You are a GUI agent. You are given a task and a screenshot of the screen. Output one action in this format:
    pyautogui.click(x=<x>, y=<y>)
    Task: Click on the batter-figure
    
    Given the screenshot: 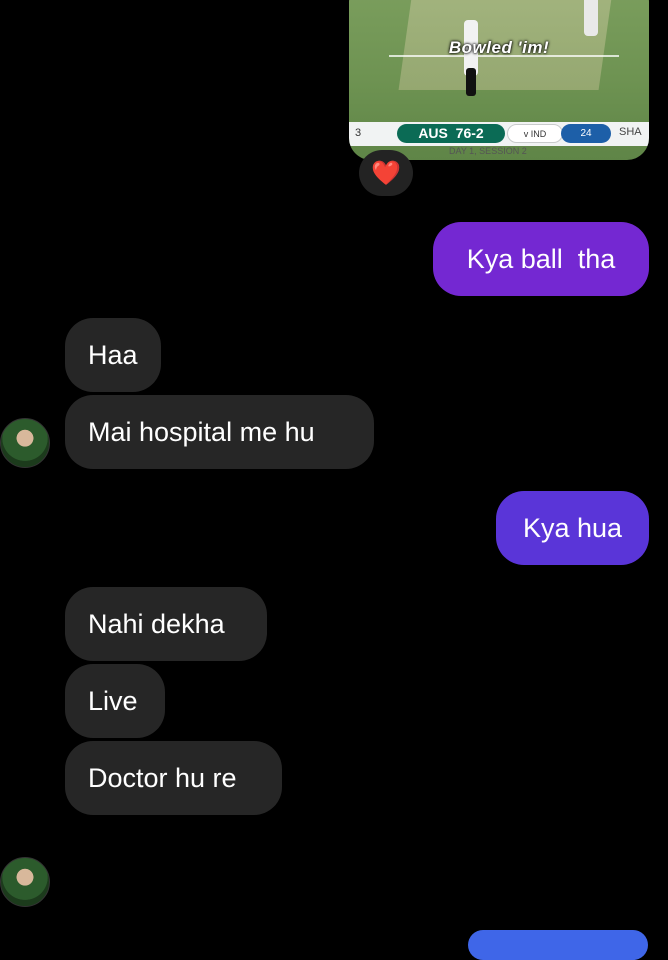 What is the action you would take?
    pyautogui.click(x=591, y=18)
    